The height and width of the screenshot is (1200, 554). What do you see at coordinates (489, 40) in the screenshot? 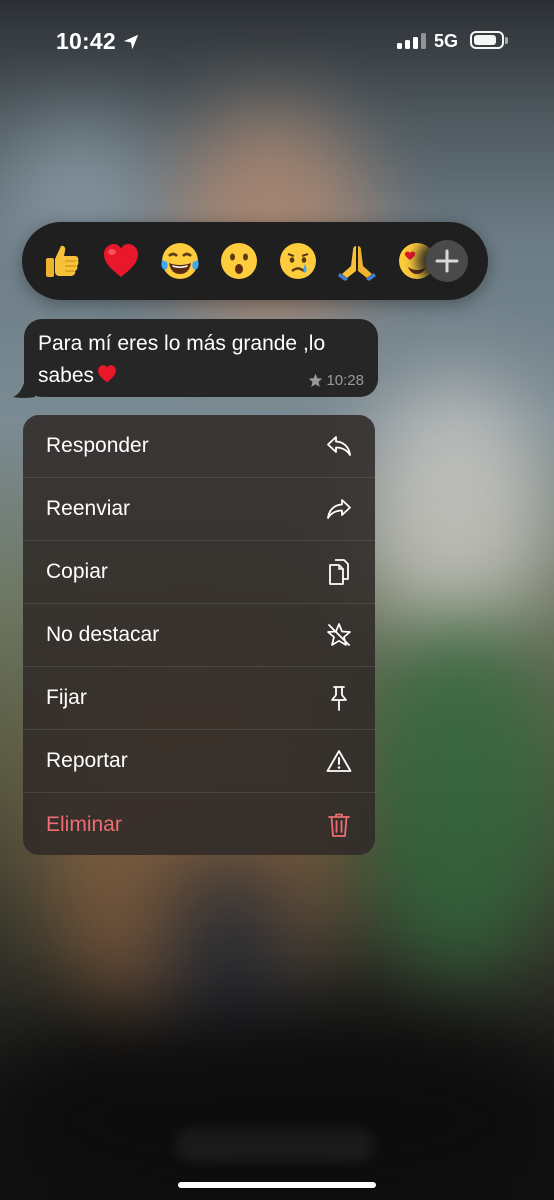
I see `battery-icon` at bounding box center [489, 40].